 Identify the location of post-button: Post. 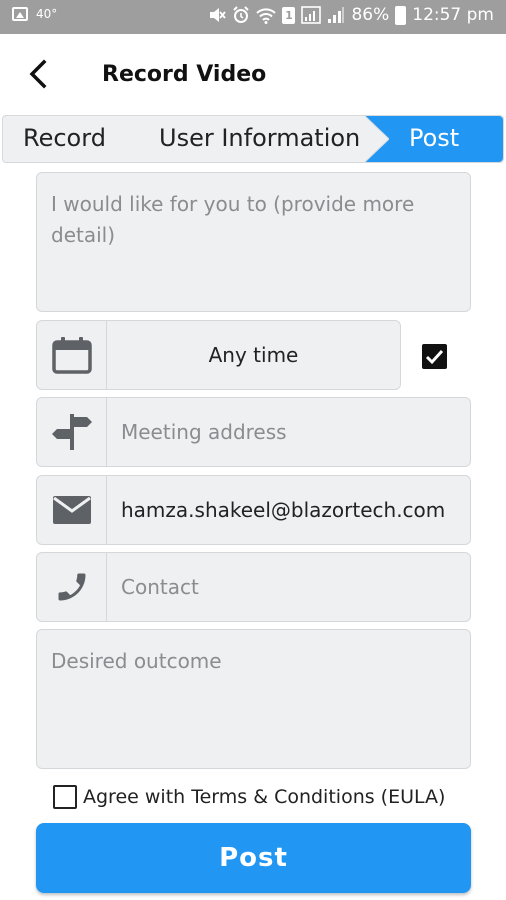
(253, 858).